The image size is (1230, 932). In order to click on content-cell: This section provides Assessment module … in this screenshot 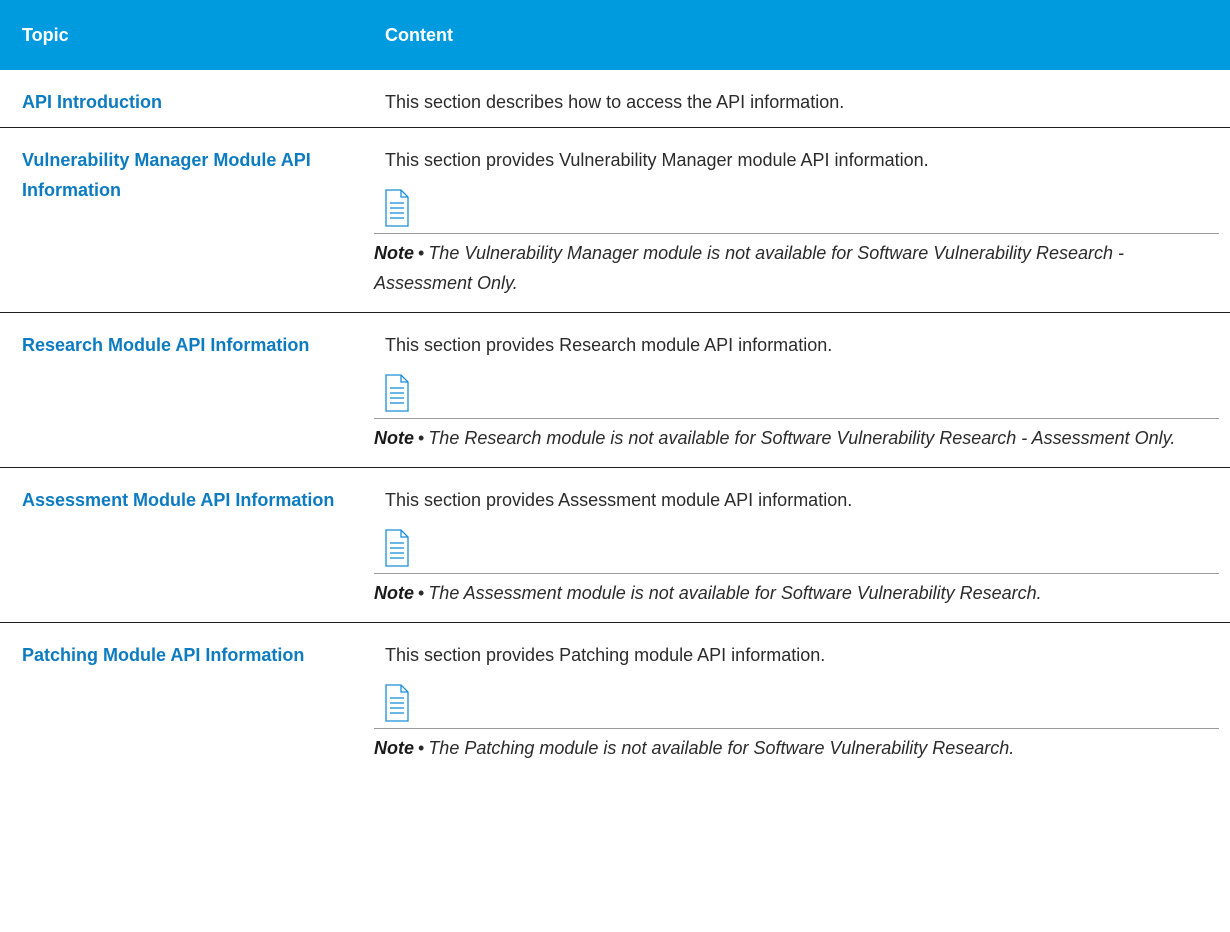, I will do `click(802, 545)`.